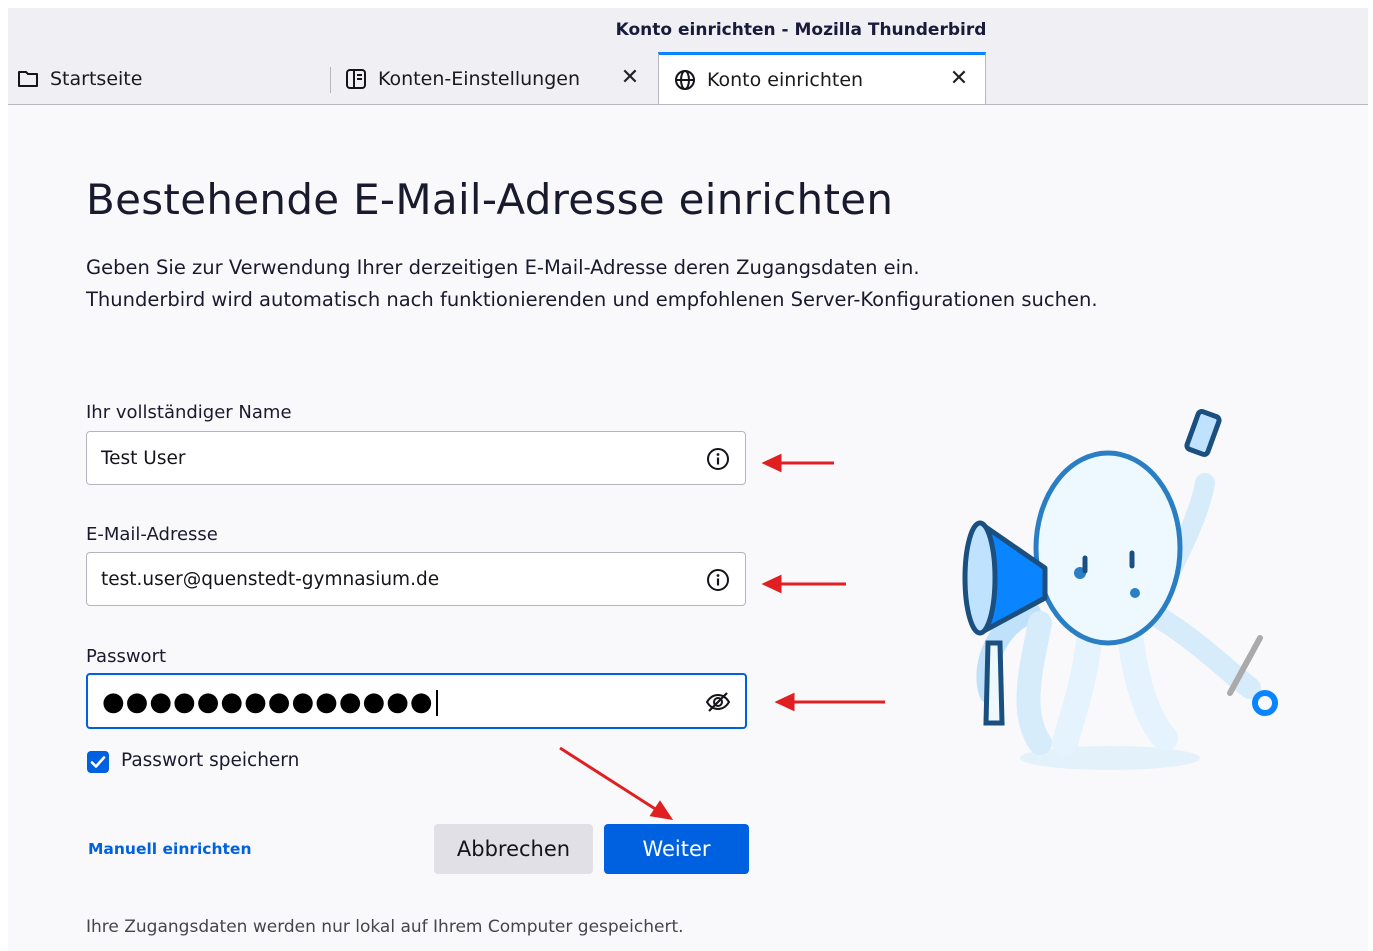 This screenshot has height=951, width=1373. Describe the element at coordinates (98, 762) in the screenshot. I see `remember-password-checkbox` at that location.